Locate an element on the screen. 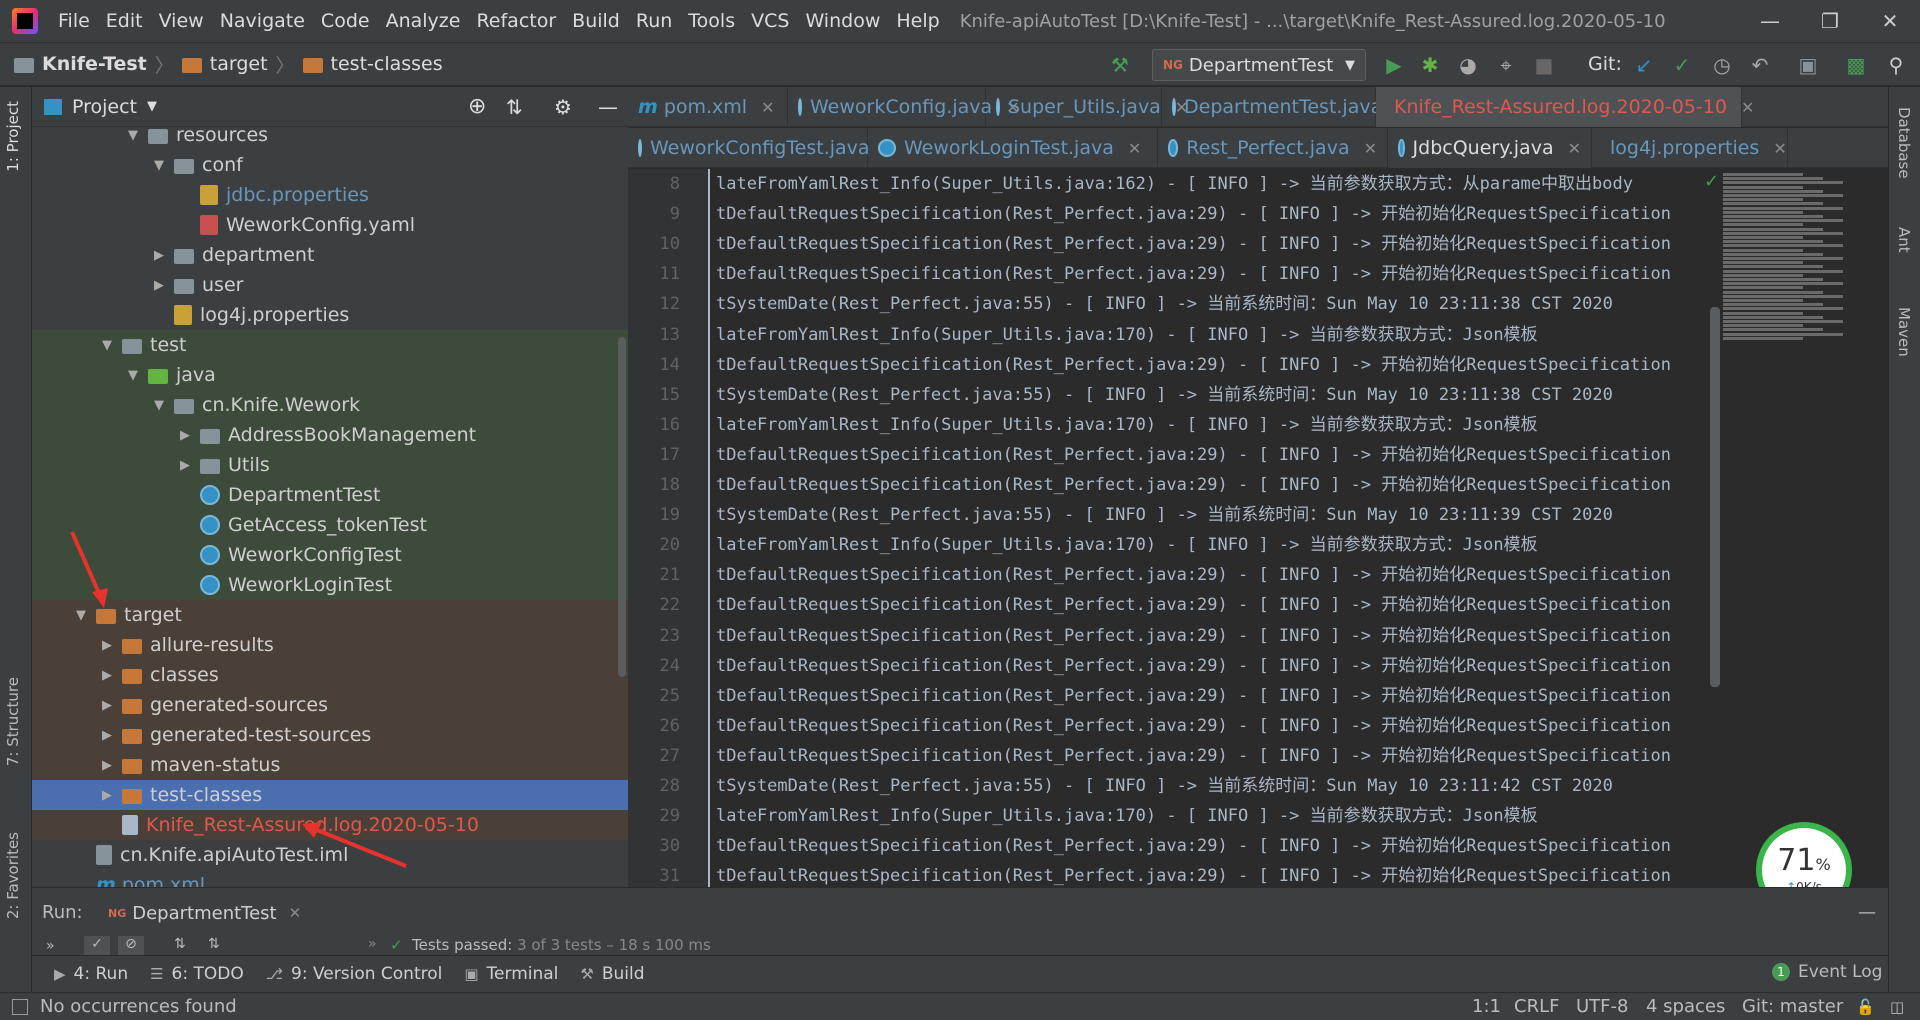 This screenshot has height=1020, width=1920. tree-node: ▼ java is located at coordinates (330, 375).